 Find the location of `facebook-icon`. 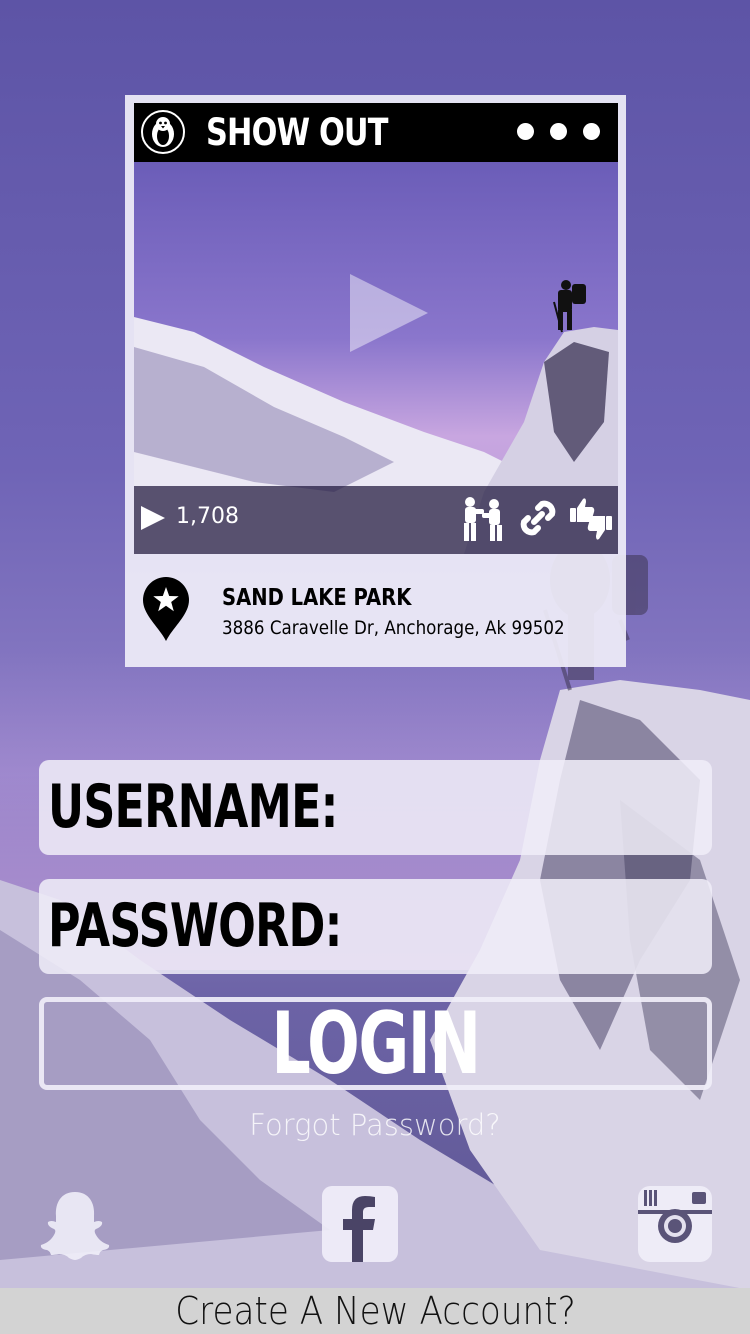

facebook-icon is located at coordinates (360, 1224).